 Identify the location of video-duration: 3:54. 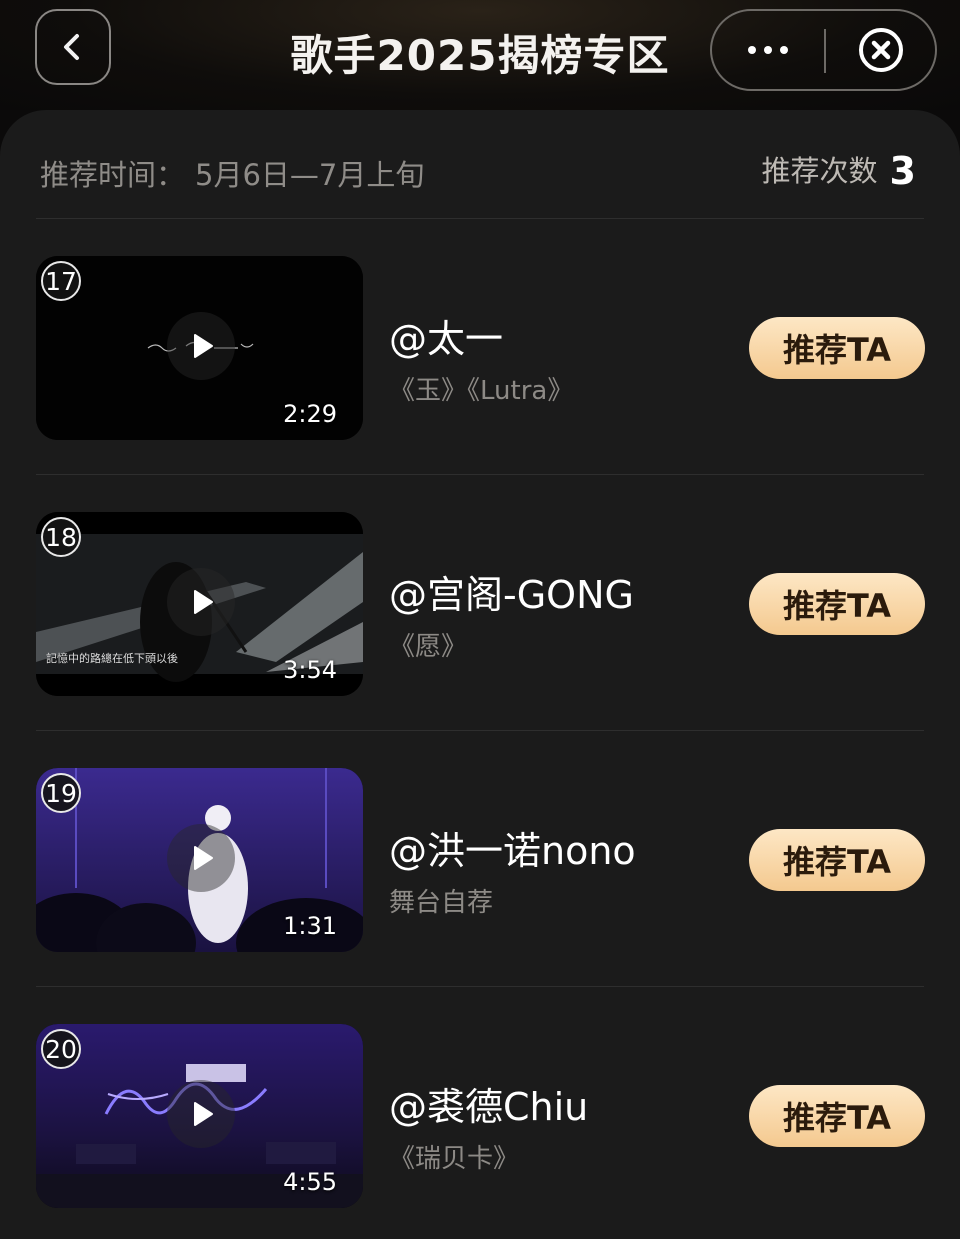
(310, 670).